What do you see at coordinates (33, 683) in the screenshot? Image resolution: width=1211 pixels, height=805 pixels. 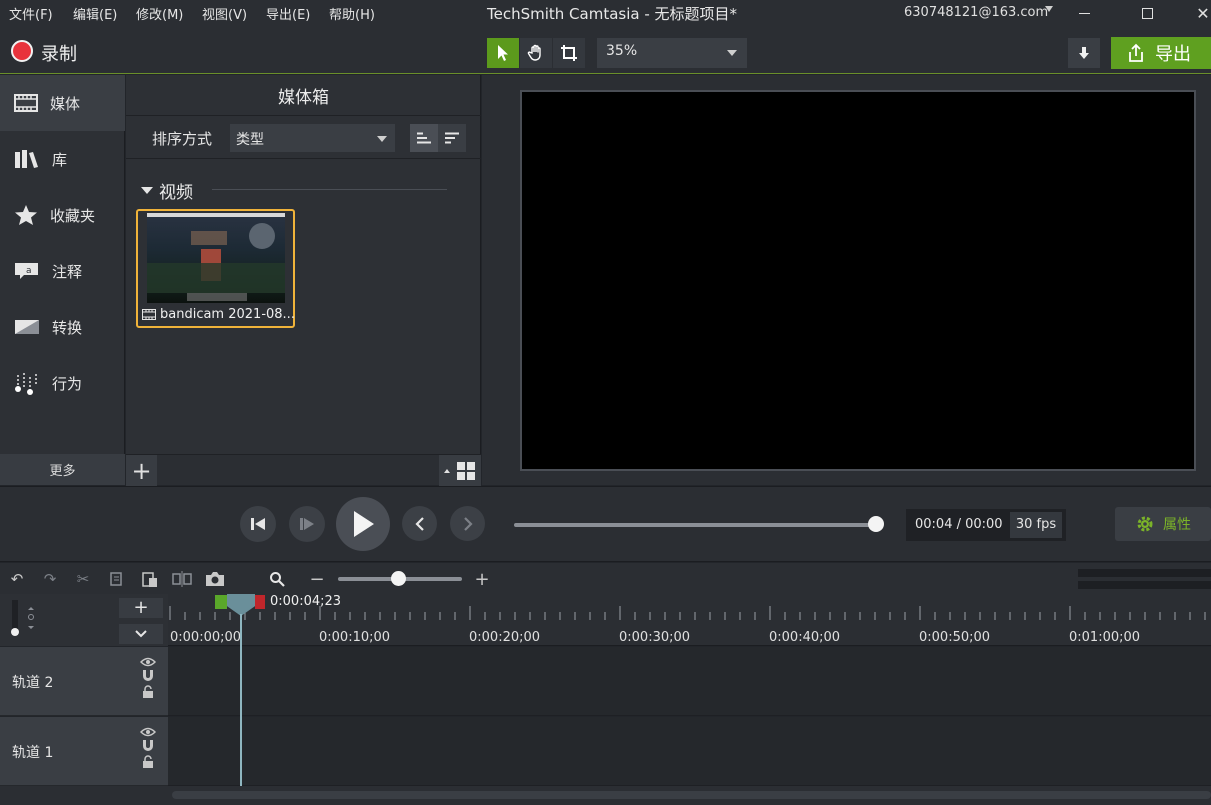 I see `track-name: 轨道 2` at bounding box center [33, 683].